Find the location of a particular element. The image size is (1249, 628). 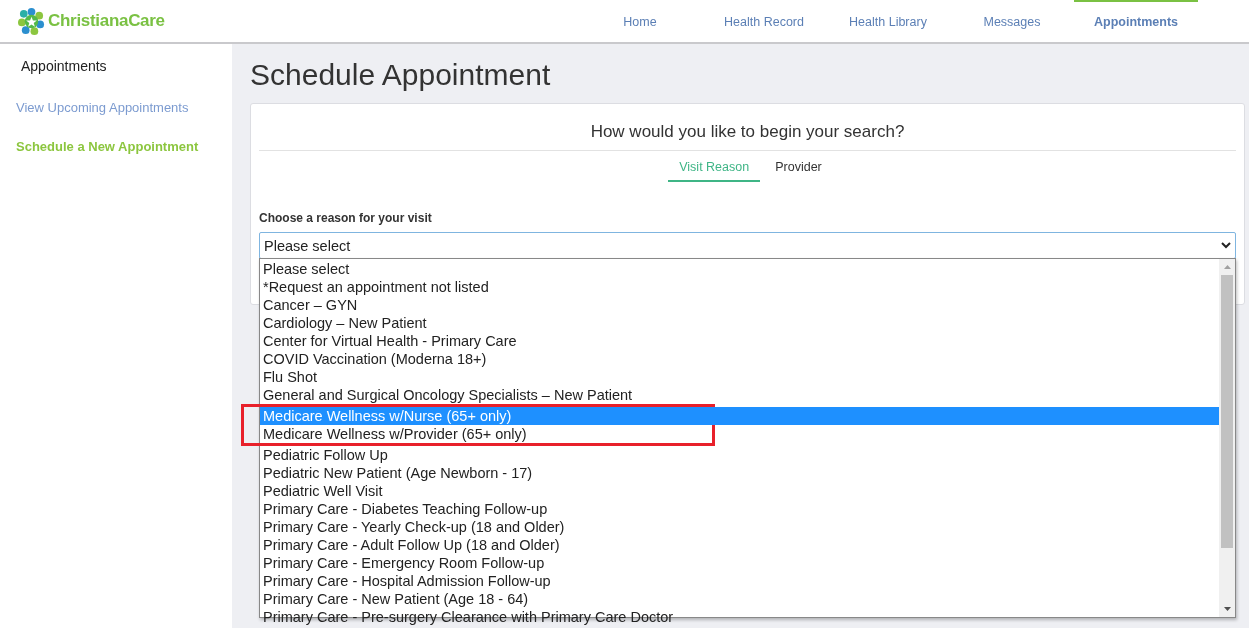

dropdown-option: Center for Virtual Health - Primary Care is located at coordinates (739, 341).